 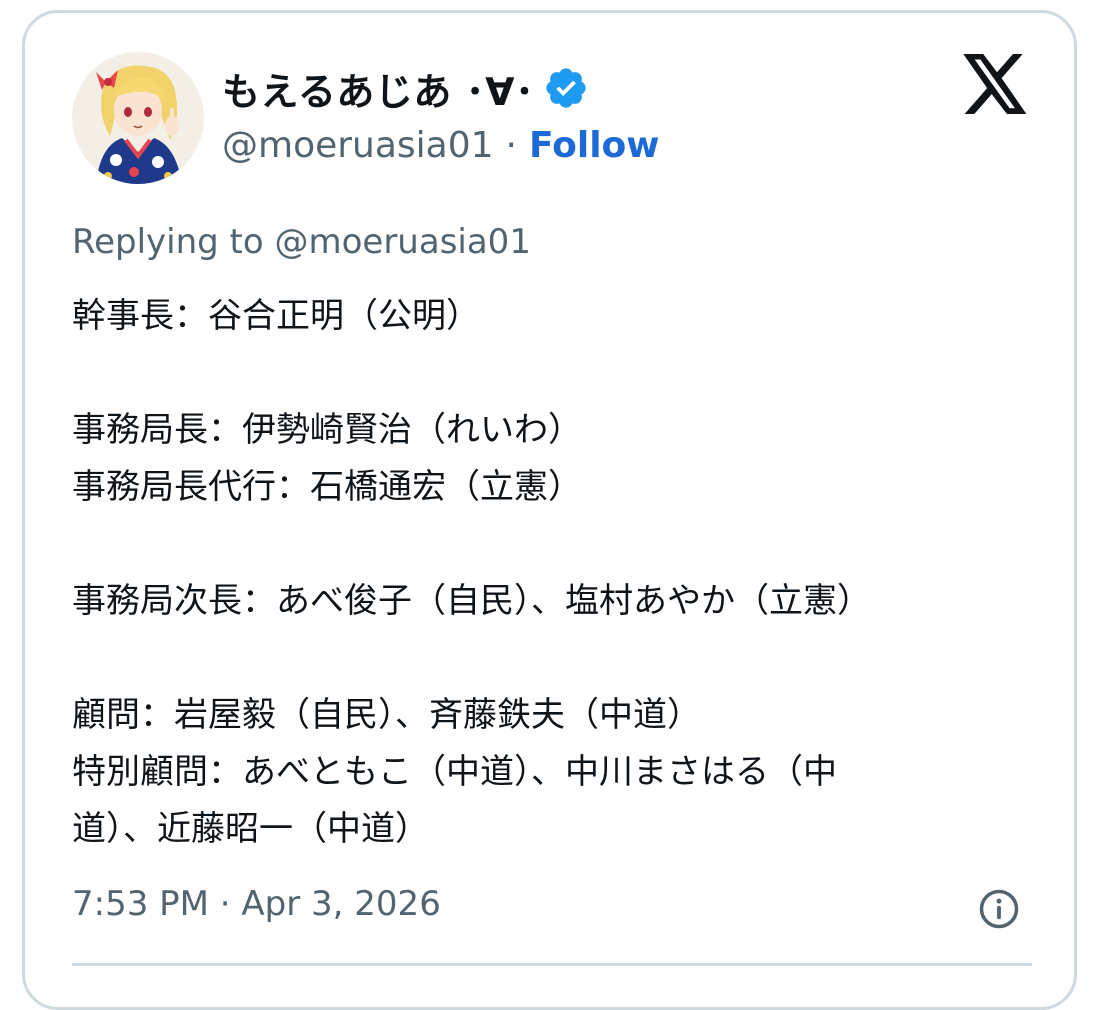 I want to click on tweet-line: 顧問：岩屋毅（自民）、斉藤鉄夫（中道）, so click(x=386, y=715).